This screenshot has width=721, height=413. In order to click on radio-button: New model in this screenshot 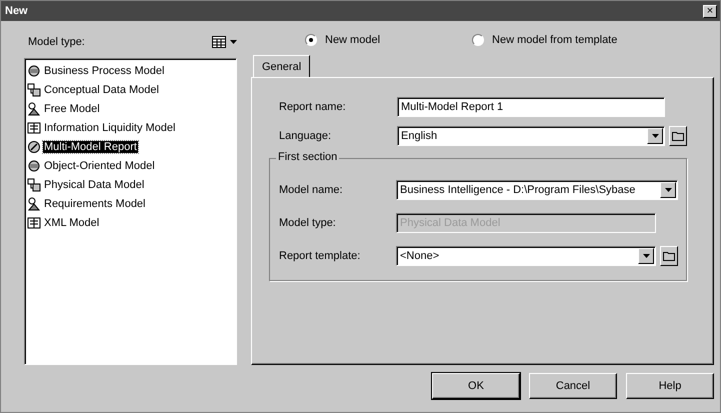, I will do `click(342, 40)`.